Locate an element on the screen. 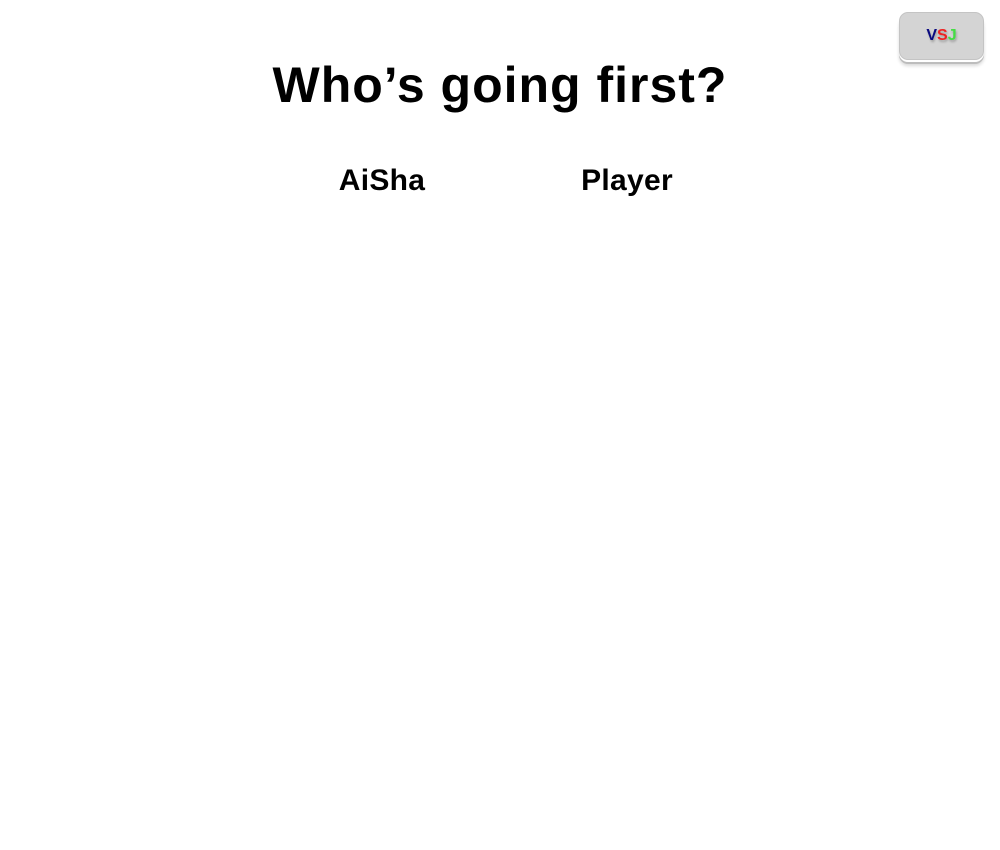  vsj-logo-button: V S J is located at coordinates (941, 36).